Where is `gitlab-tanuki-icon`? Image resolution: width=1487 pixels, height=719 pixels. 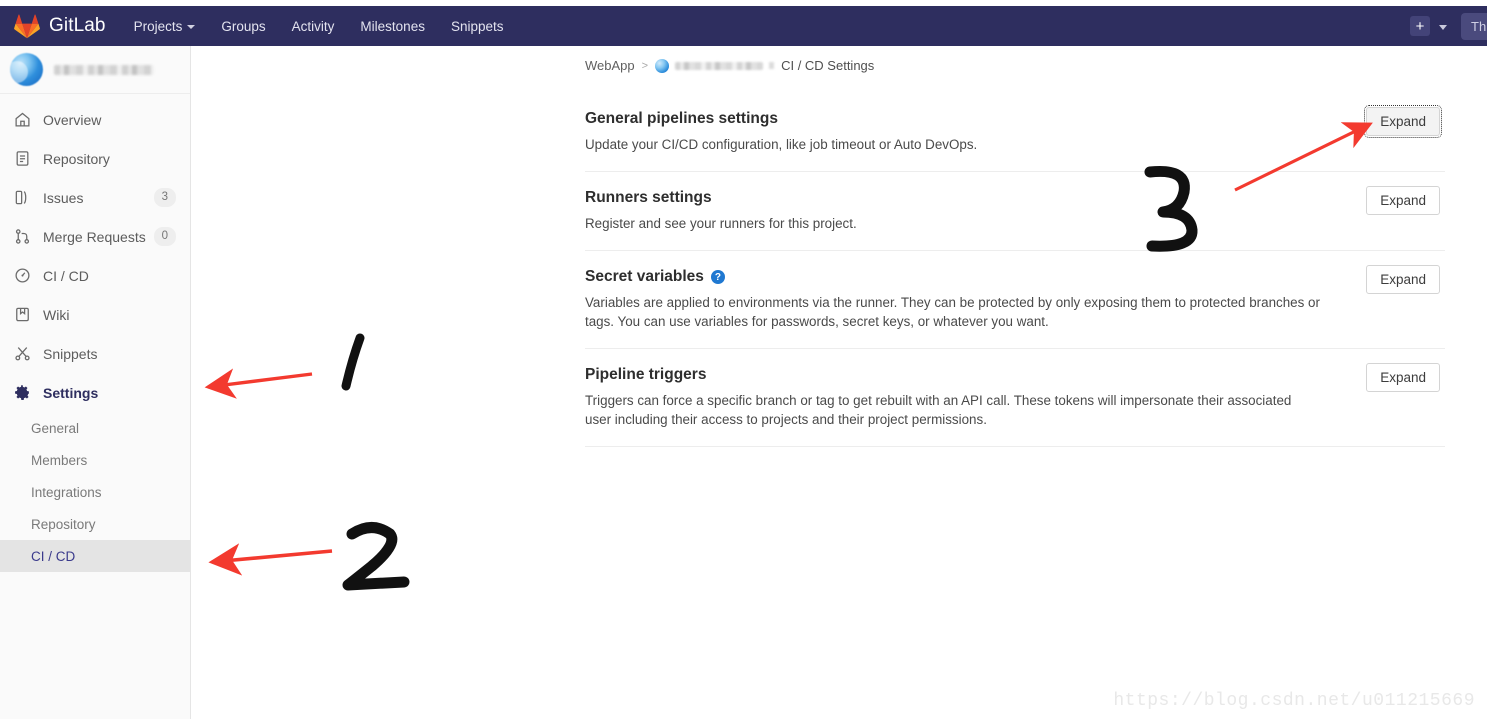 gitlab-tanuki-icon is located at coordinates (27, 26).